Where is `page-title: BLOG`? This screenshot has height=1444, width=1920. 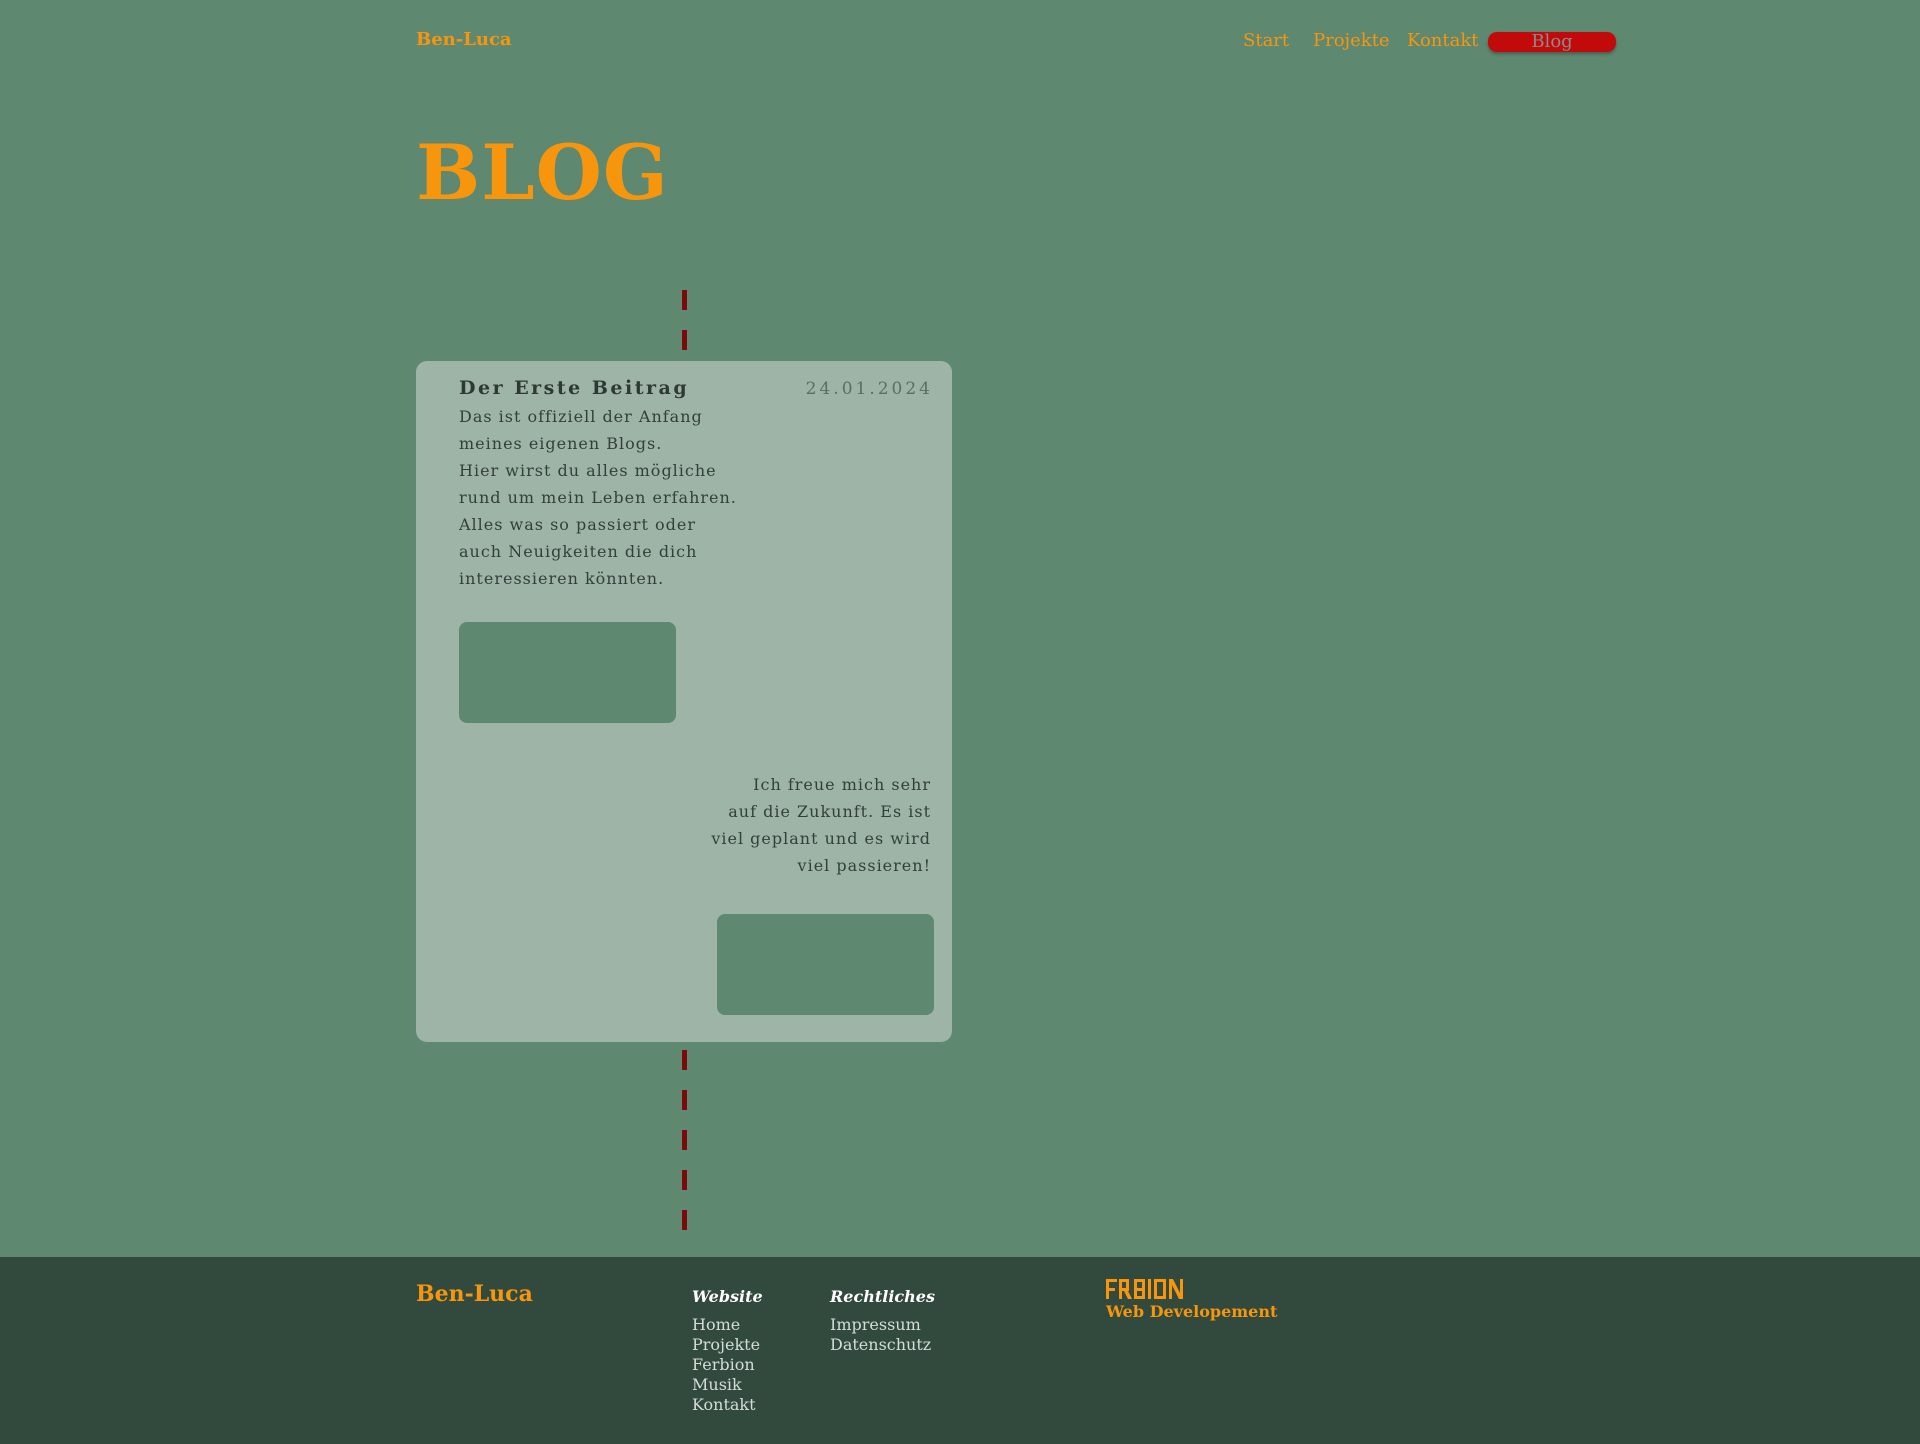
page-title: BLOG is located at coordinates (542, 172).